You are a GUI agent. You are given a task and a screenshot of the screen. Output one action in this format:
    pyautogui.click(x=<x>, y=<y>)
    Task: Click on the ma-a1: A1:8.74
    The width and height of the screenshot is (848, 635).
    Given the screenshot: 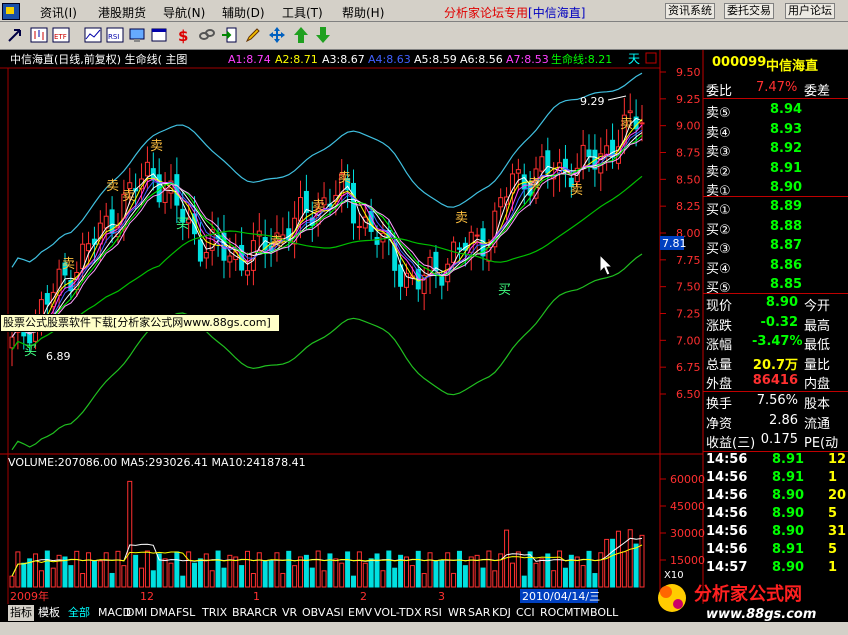 What is the action you would take?
    pyautogui.click(x=249, y=59)
    